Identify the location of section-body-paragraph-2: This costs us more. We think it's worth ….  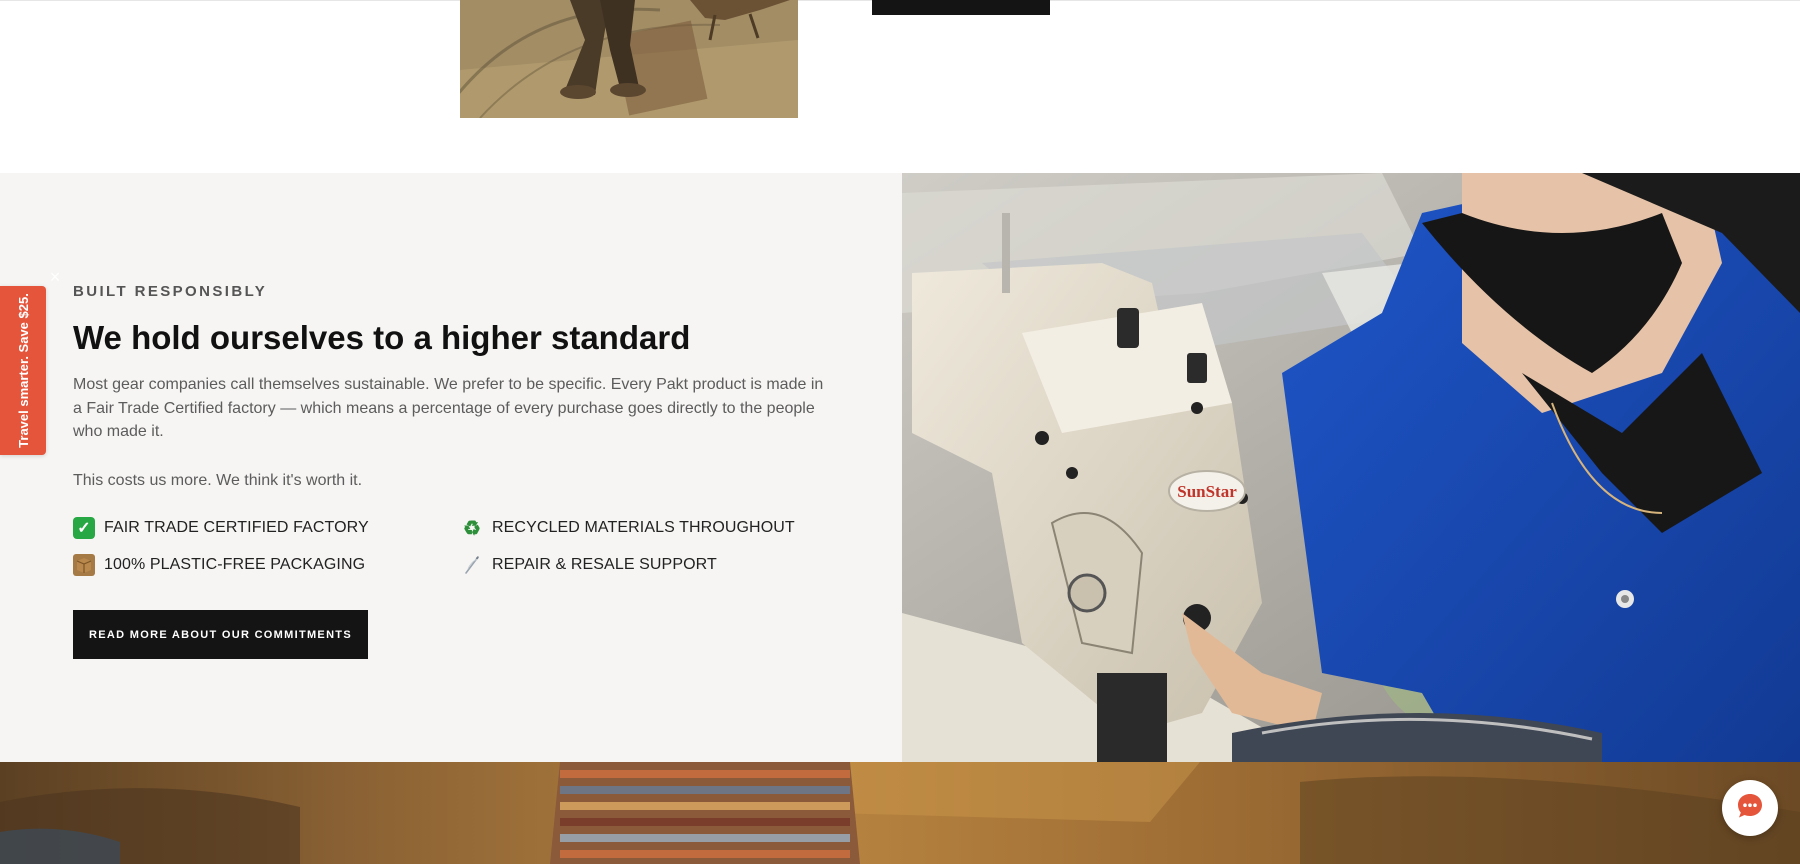
(218, 480).